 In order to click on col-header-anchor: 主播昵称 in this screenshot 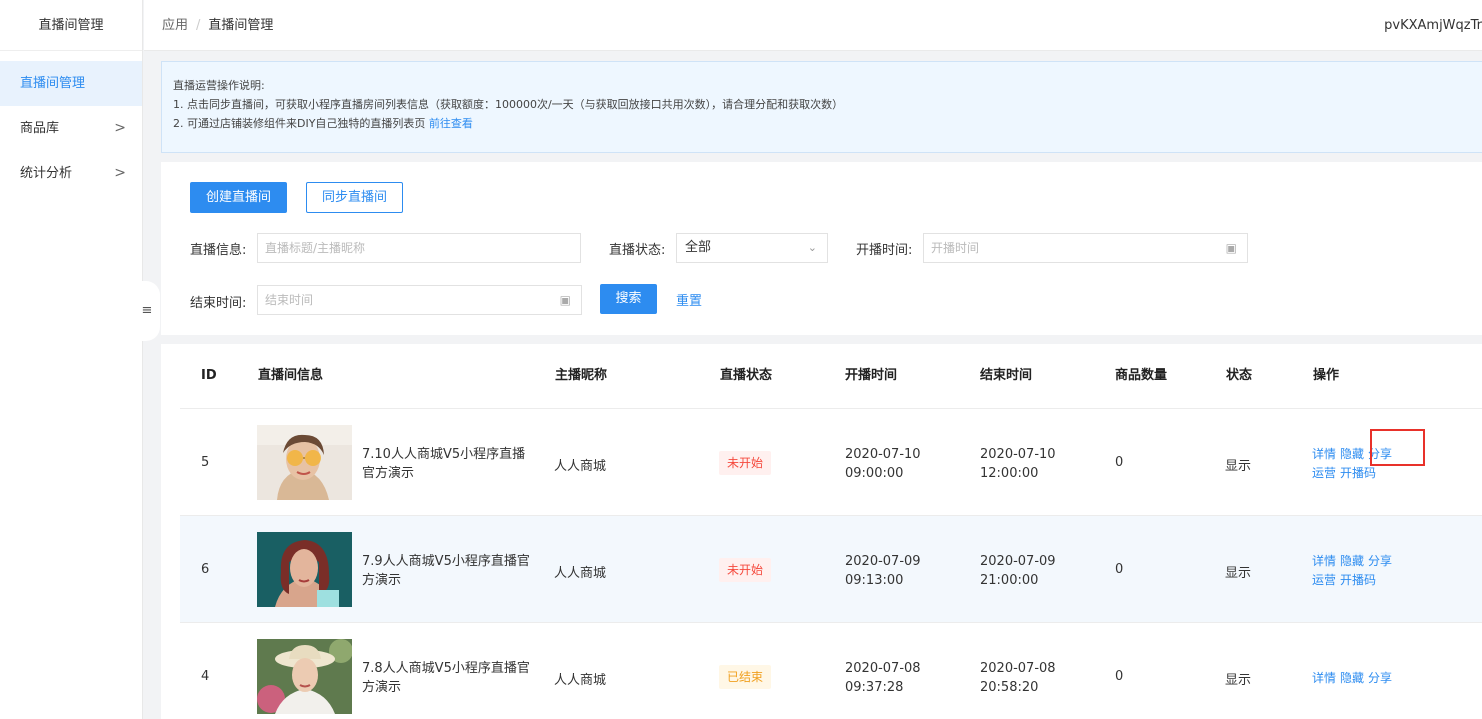, I will do `click(581, 375)`.